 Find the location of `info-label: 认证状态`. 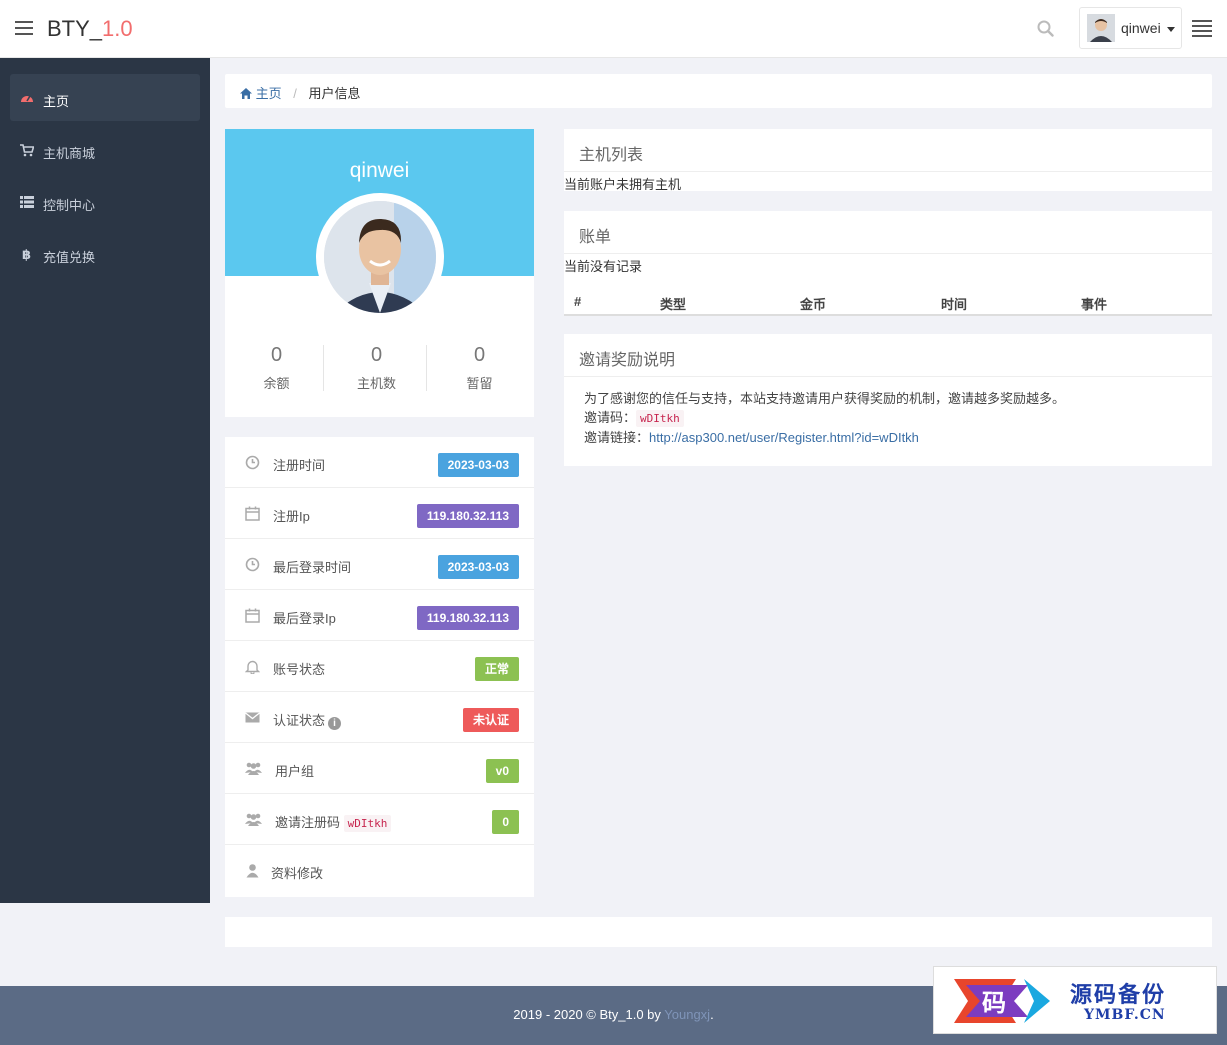

info-label: 认证状态 is located at coordinates (299, 720).